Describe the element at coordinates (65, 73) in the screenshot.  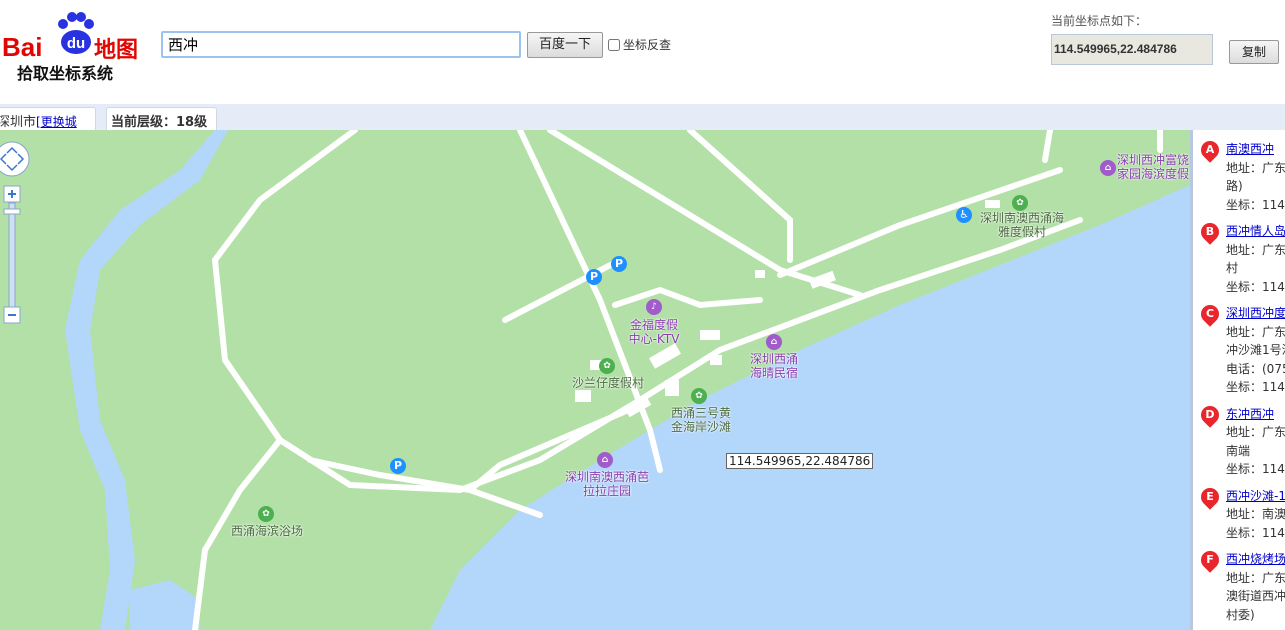
I see `app-subtitle: 拾取坐标系统` at that location.